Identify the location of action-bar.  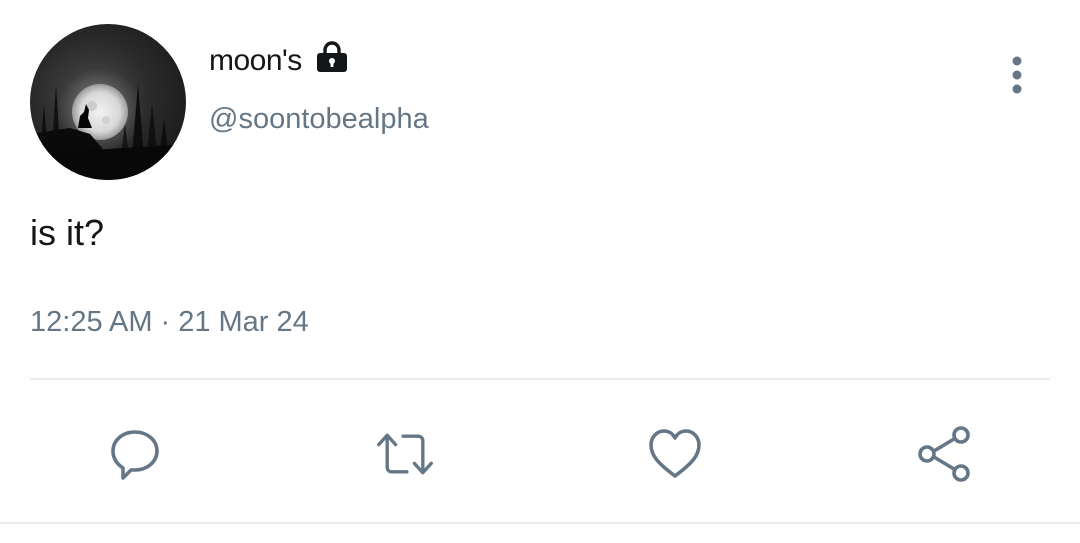
(540, 454).